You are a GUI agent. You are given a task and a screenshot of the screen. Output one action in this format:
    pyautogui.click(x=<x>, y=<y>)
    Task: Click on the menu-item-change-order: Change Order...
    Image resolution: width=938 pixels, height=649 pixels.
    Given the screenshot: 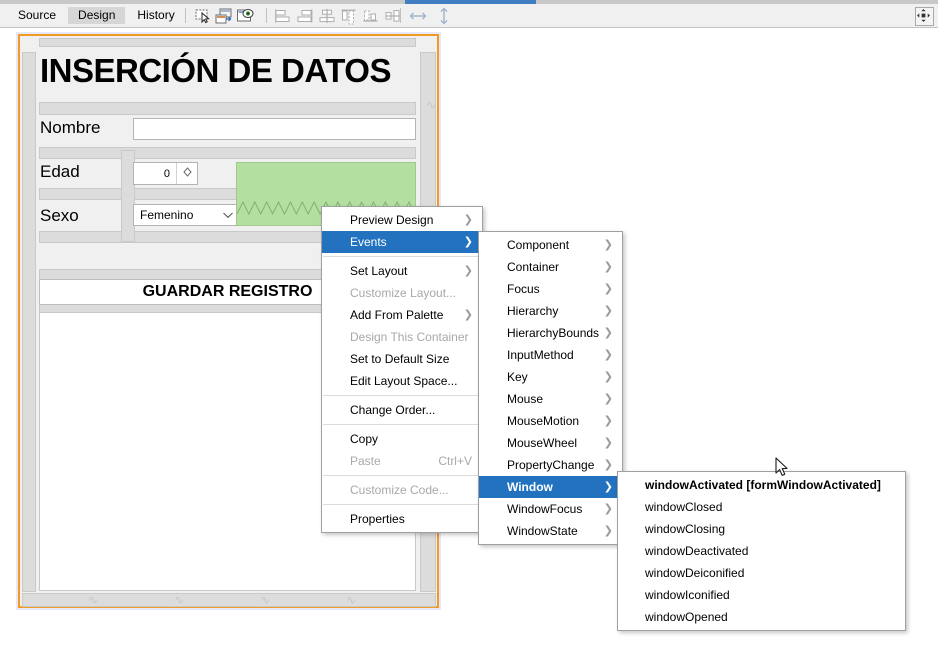 What is the action you would take?
    pyautogui.click(x=402, y=410)
    